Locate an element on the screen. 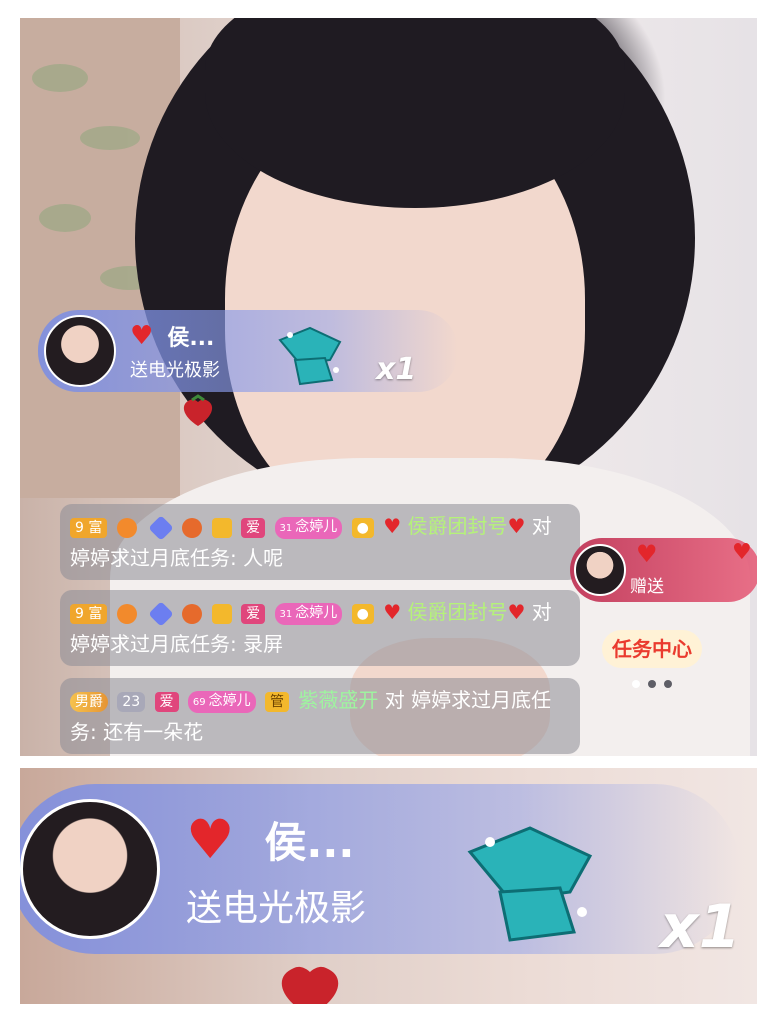 Image resolution: width=777 pixels, height=1024 pixels. fan-club-badge: 69 念婷儿 is located at coordinates (221, 701).